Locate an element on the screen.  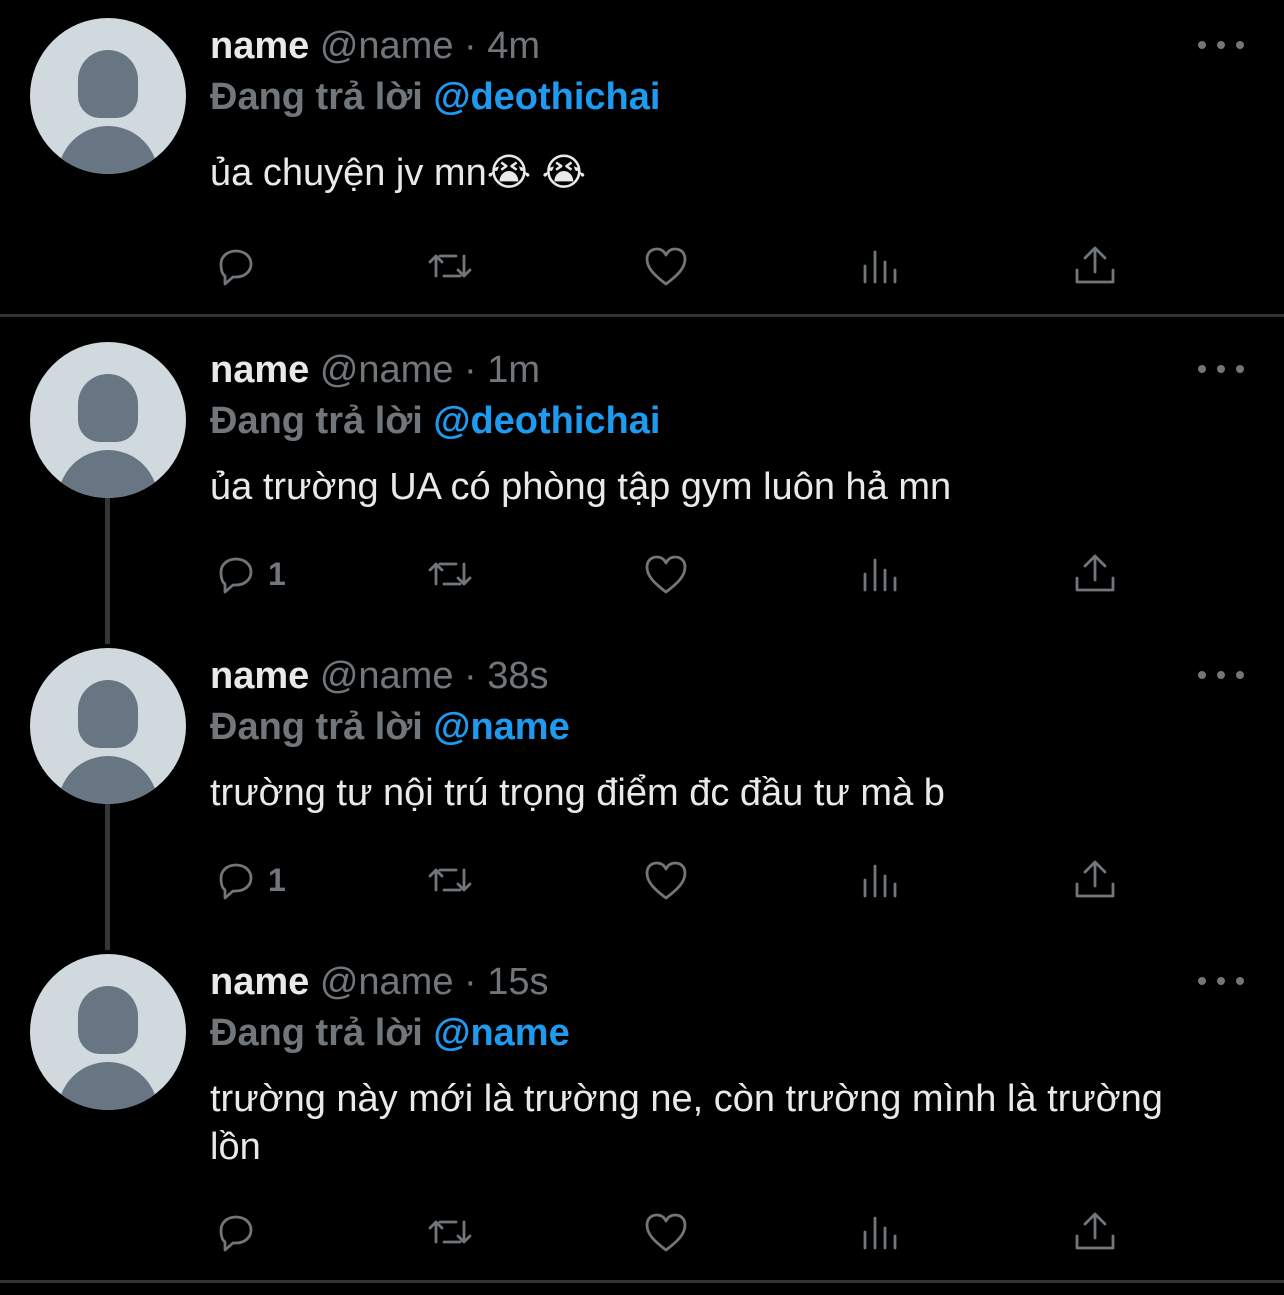
tweet-text: ủa chuyện jv mn😭 😭 is located at coordinates (398, 173).